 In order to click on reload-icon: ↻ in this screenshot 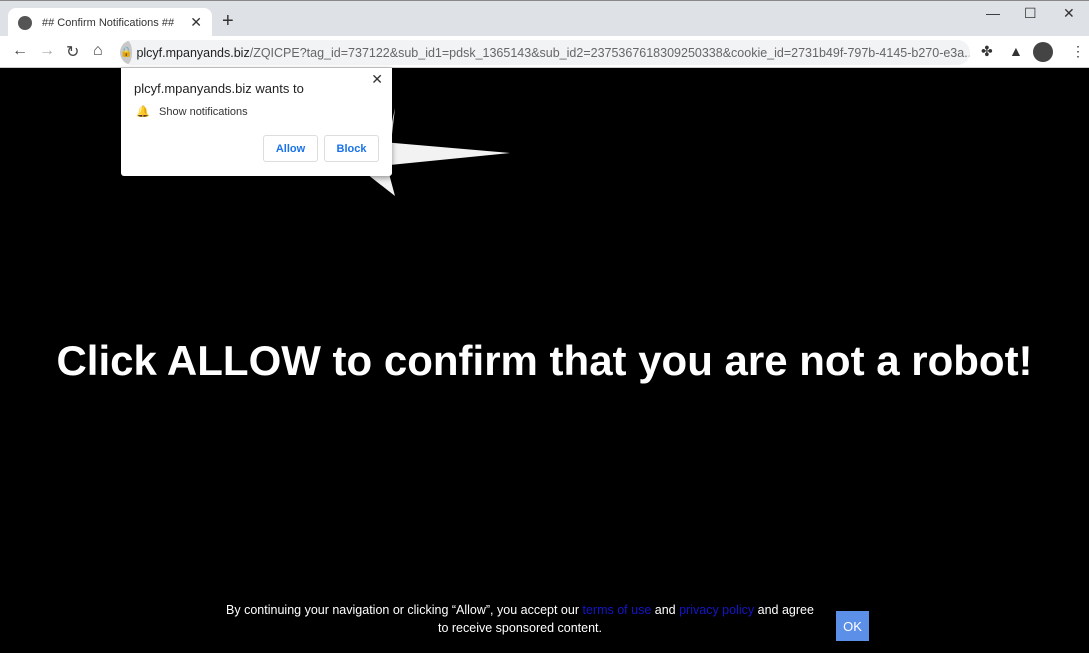, I will do `click(72, 52)`.